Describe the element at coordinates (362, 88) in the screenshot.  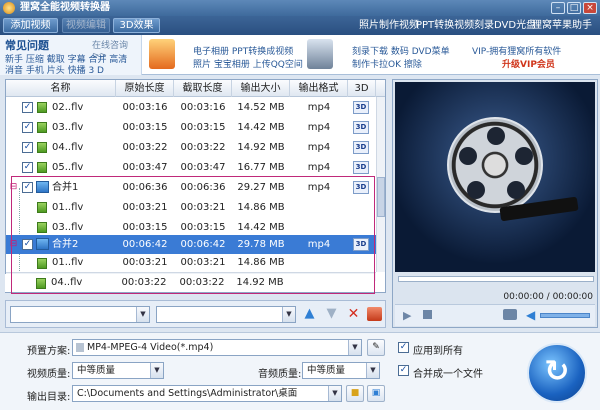
I see `col-3d: 3D` at that location.